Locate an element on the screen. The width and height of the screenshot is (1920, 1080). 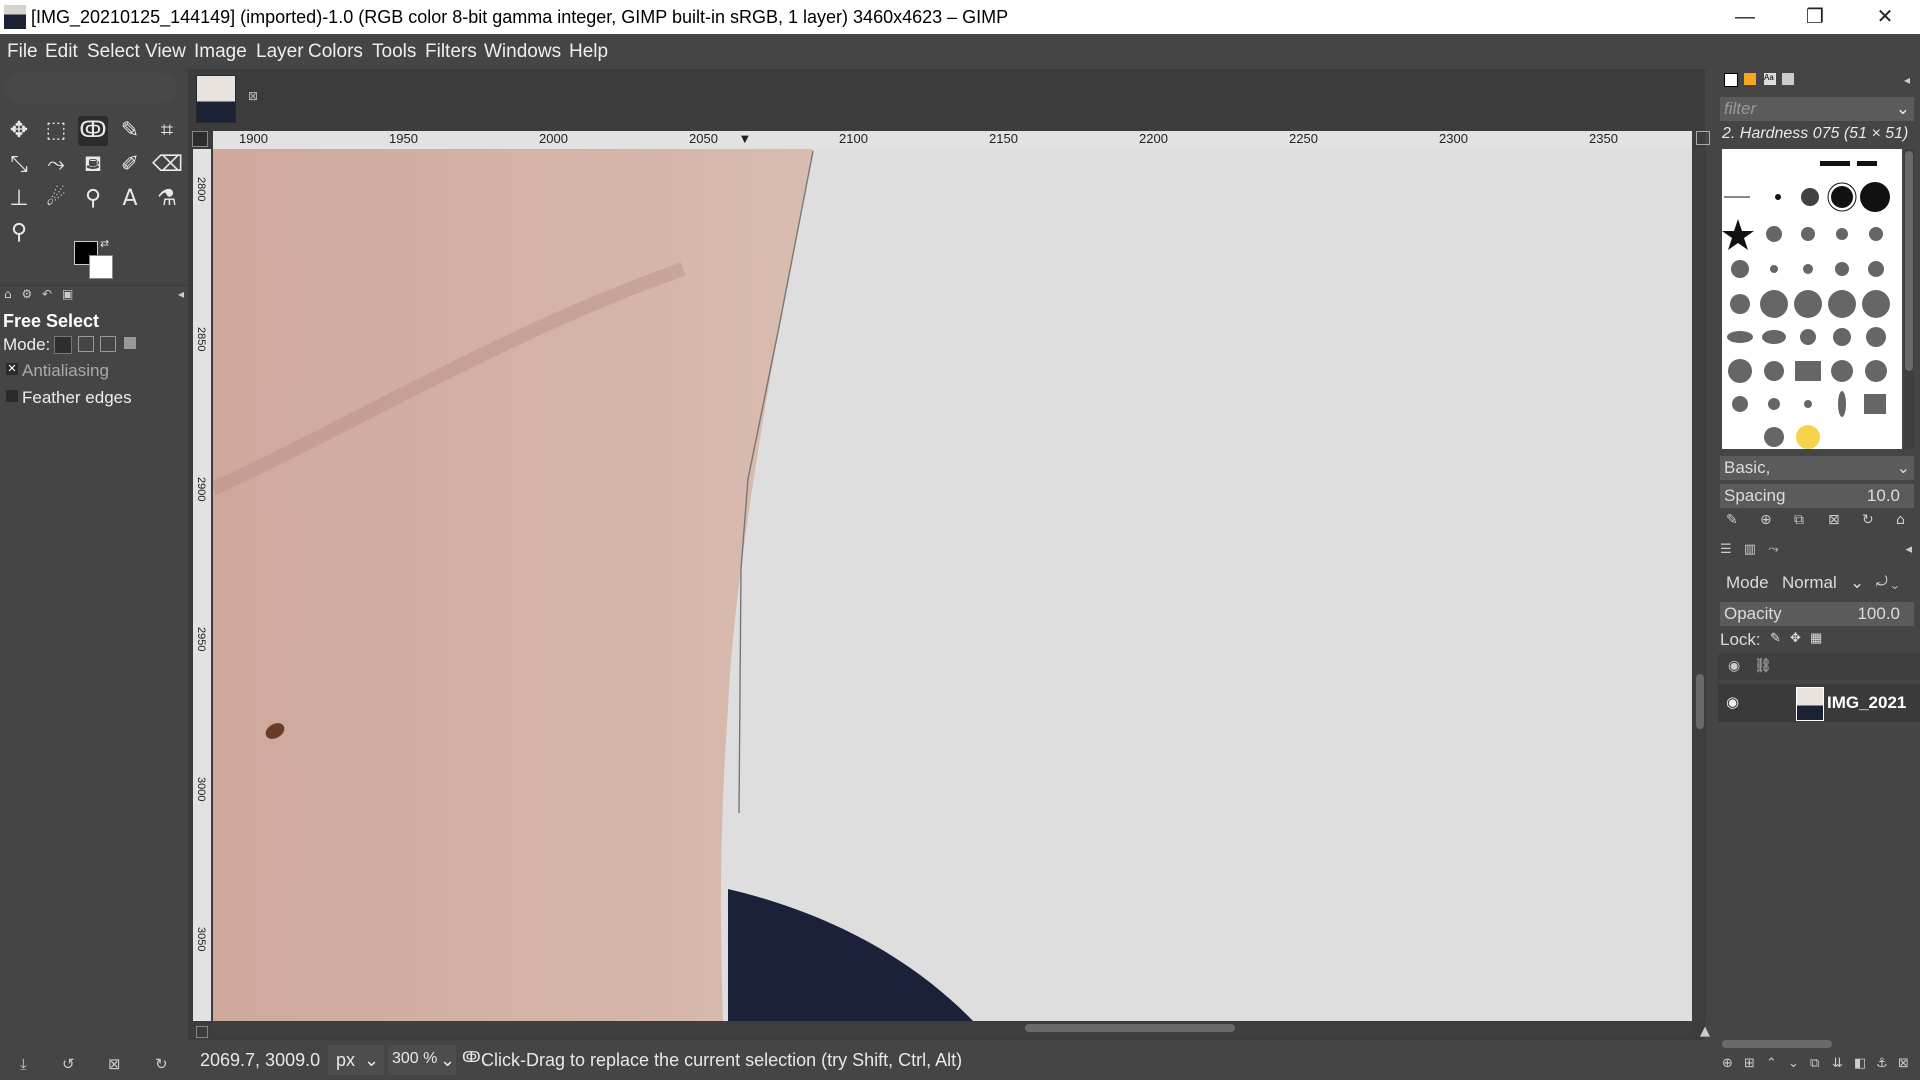
anchor-layer-icon: ⚓ is located at coordinates (1882, 1063).